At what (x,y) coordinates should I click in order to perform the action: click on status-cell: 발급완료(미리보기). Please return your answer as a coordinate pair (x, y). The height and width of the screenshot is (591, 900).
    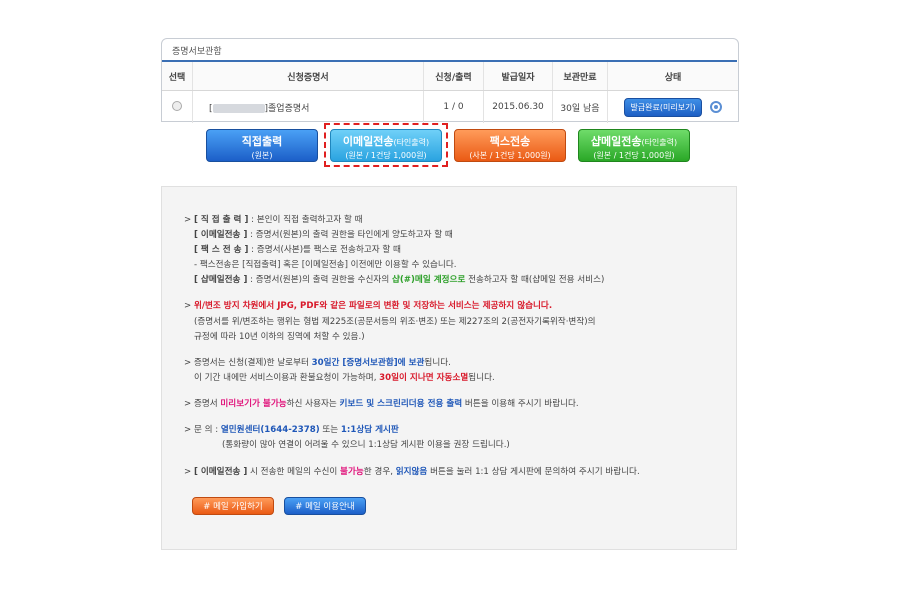
    Looking at the image, I should click on (673, 107).